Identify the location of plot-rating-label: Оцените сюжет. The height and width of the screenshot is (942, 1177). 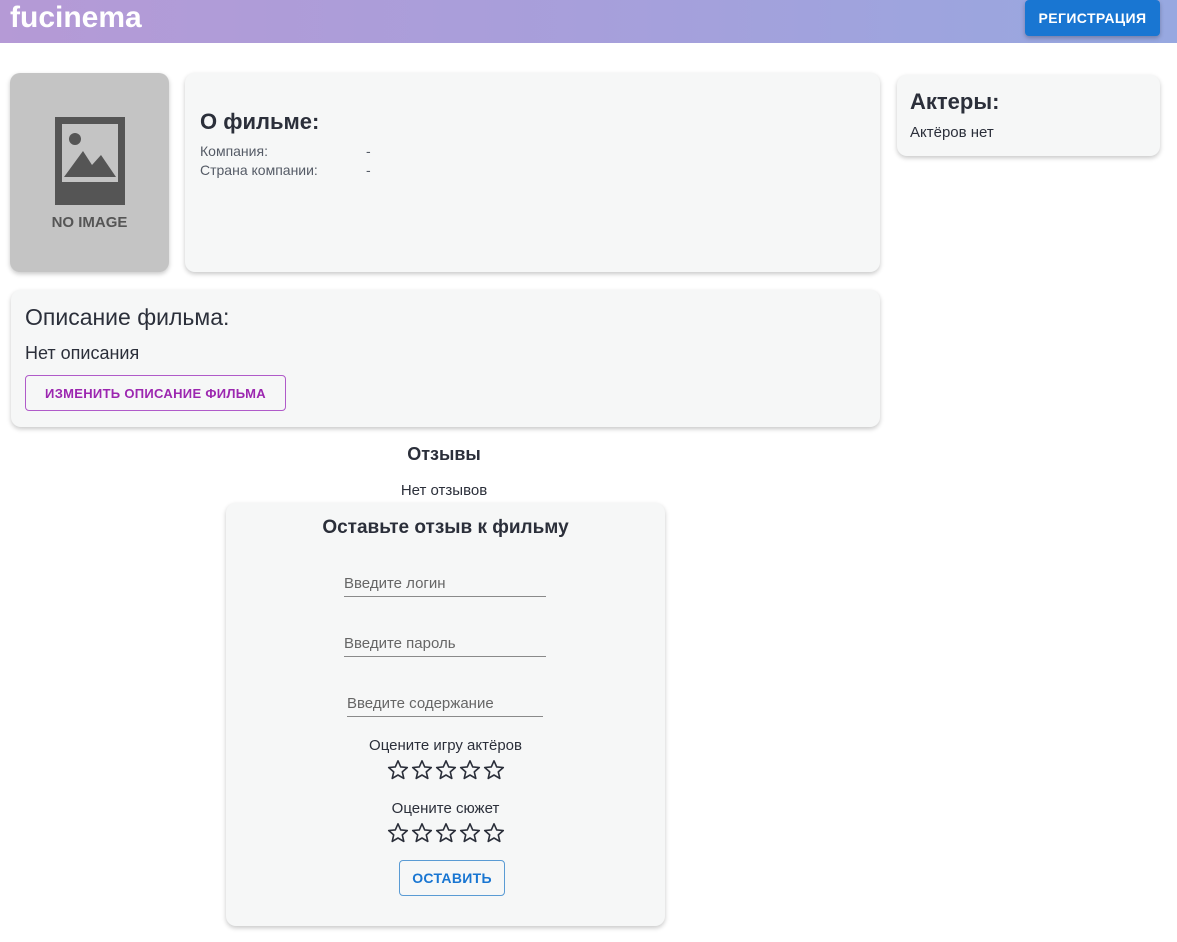
(445, 808).